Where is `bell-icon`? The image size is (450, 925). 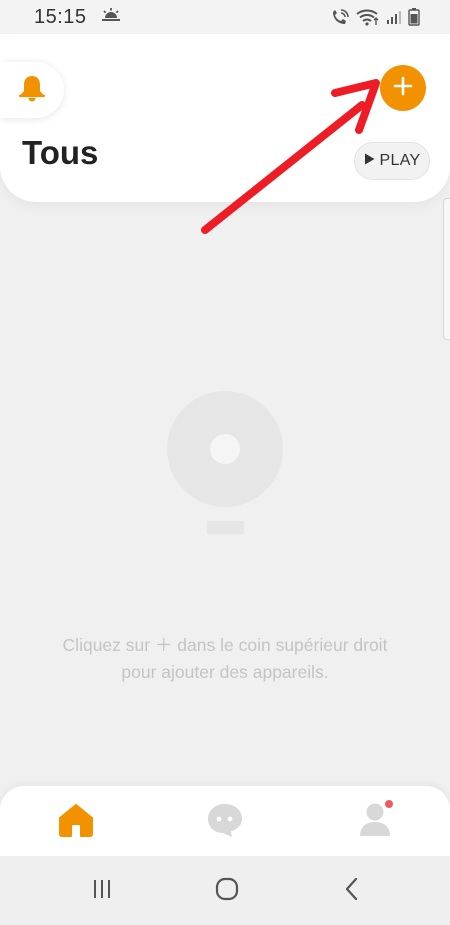
bell-icon is located at coordinates (32, 90).